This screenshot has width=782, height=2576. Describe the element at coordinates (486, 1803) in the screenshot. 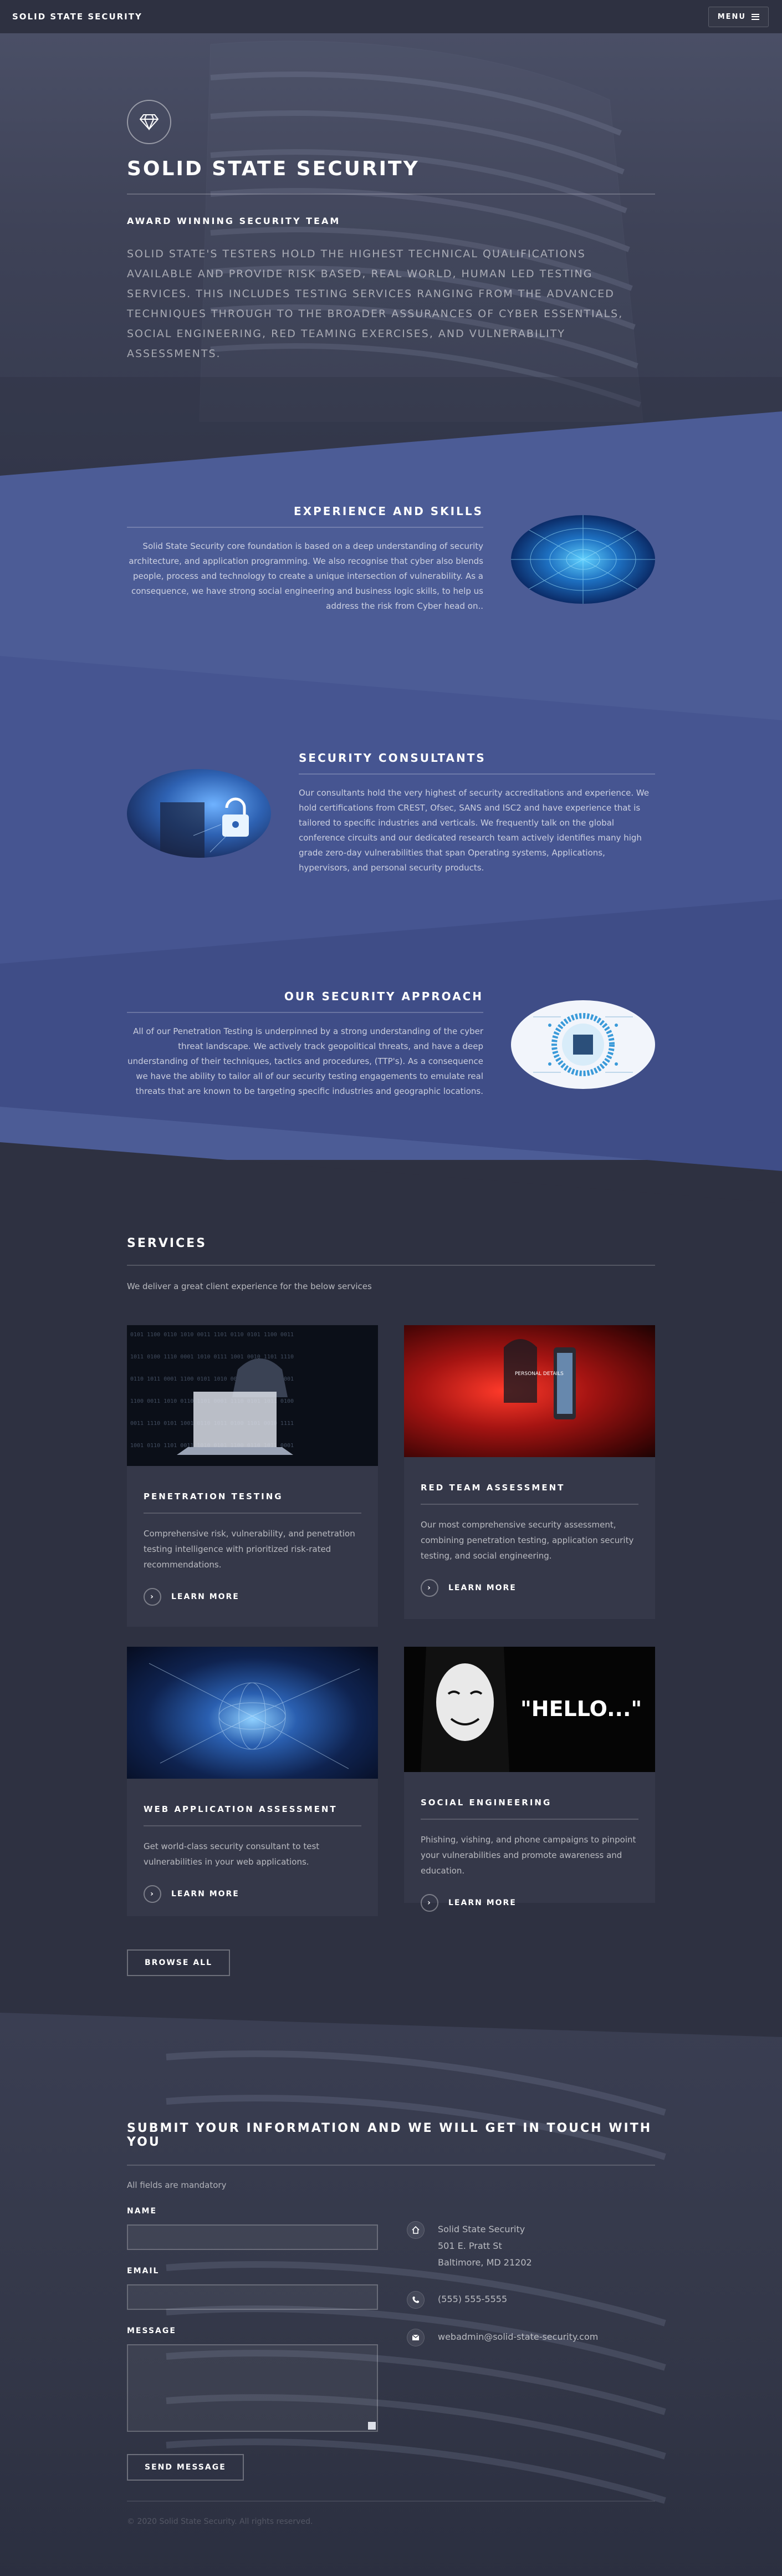

I see `card-title: SOCIAL ENGINEERING` at that location.